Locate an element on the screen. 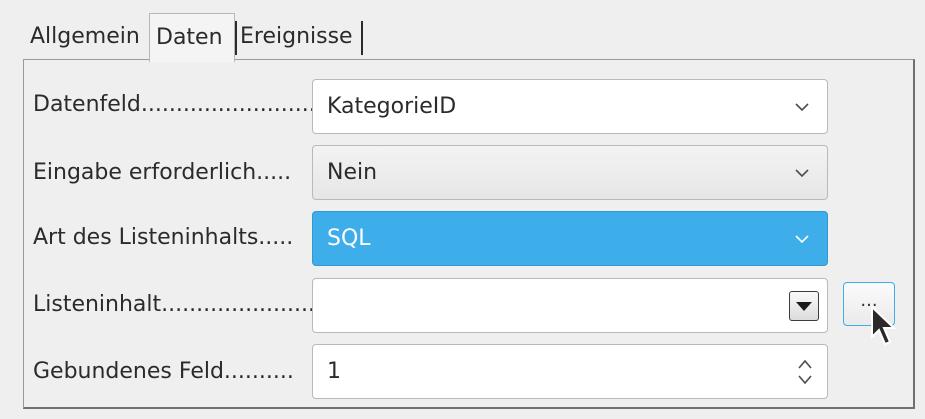 This screenshot has height=419, width=925. tab-bar: Allgemein Daten Ereignisse is located at coordinates (193, 37).